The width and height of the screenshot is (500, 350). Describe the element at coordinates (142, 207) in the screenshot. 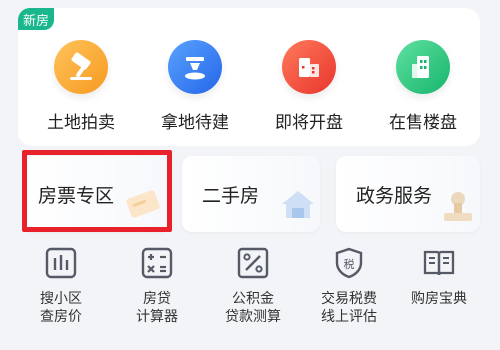

I see `ticket-icon` at that location.